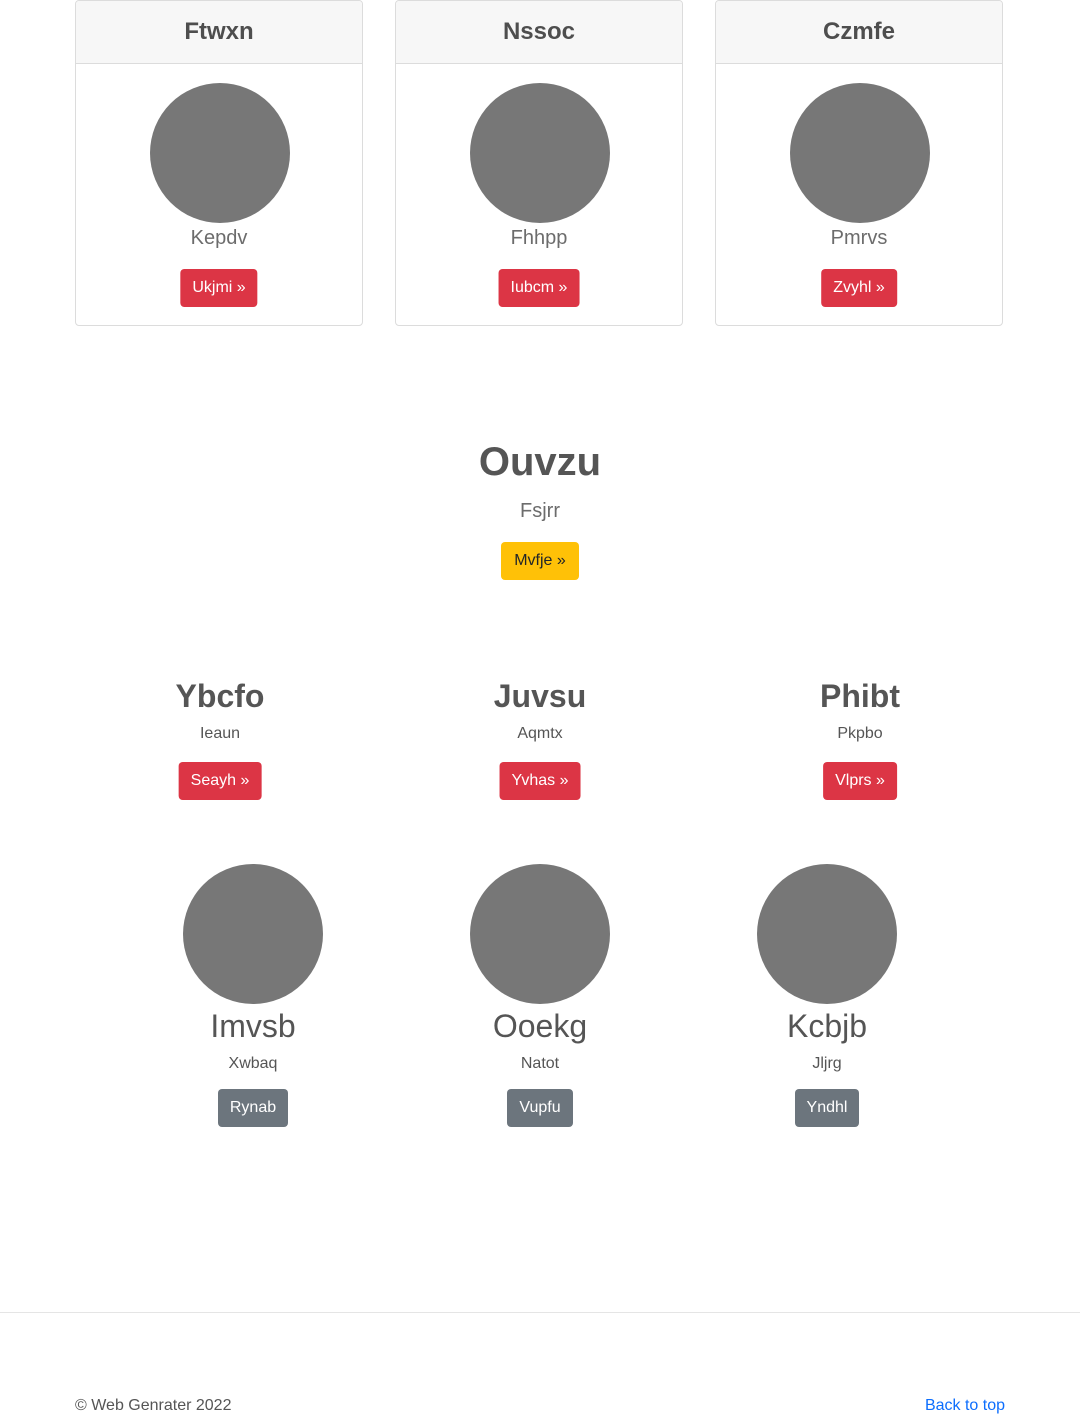 Image resolution: width=1080 pixels, height=1418 pixels. Describe the element at coordinates (220, 696) in the screenshot. I see `feature-title: Ybcfo` at that location.